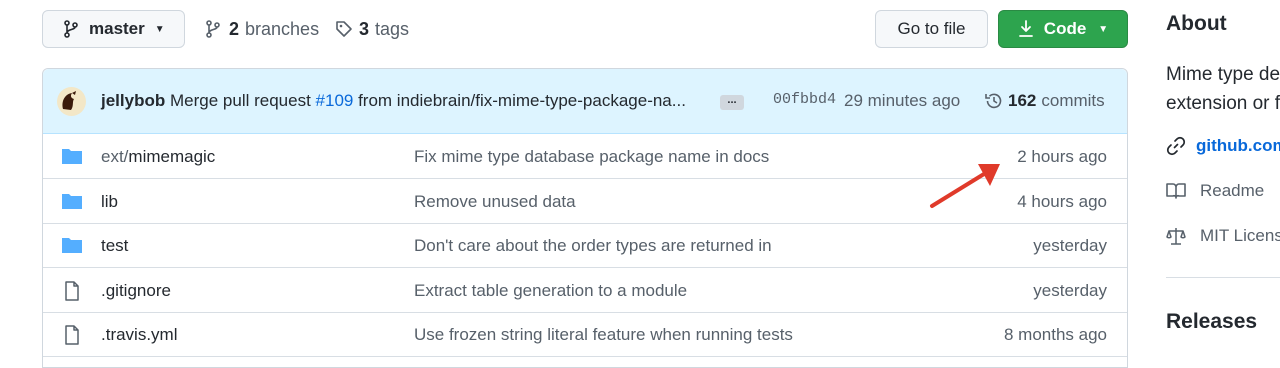 The height and width of the screenshot is (368, 1280). I want to click on link-icon, so click(1176, 146).